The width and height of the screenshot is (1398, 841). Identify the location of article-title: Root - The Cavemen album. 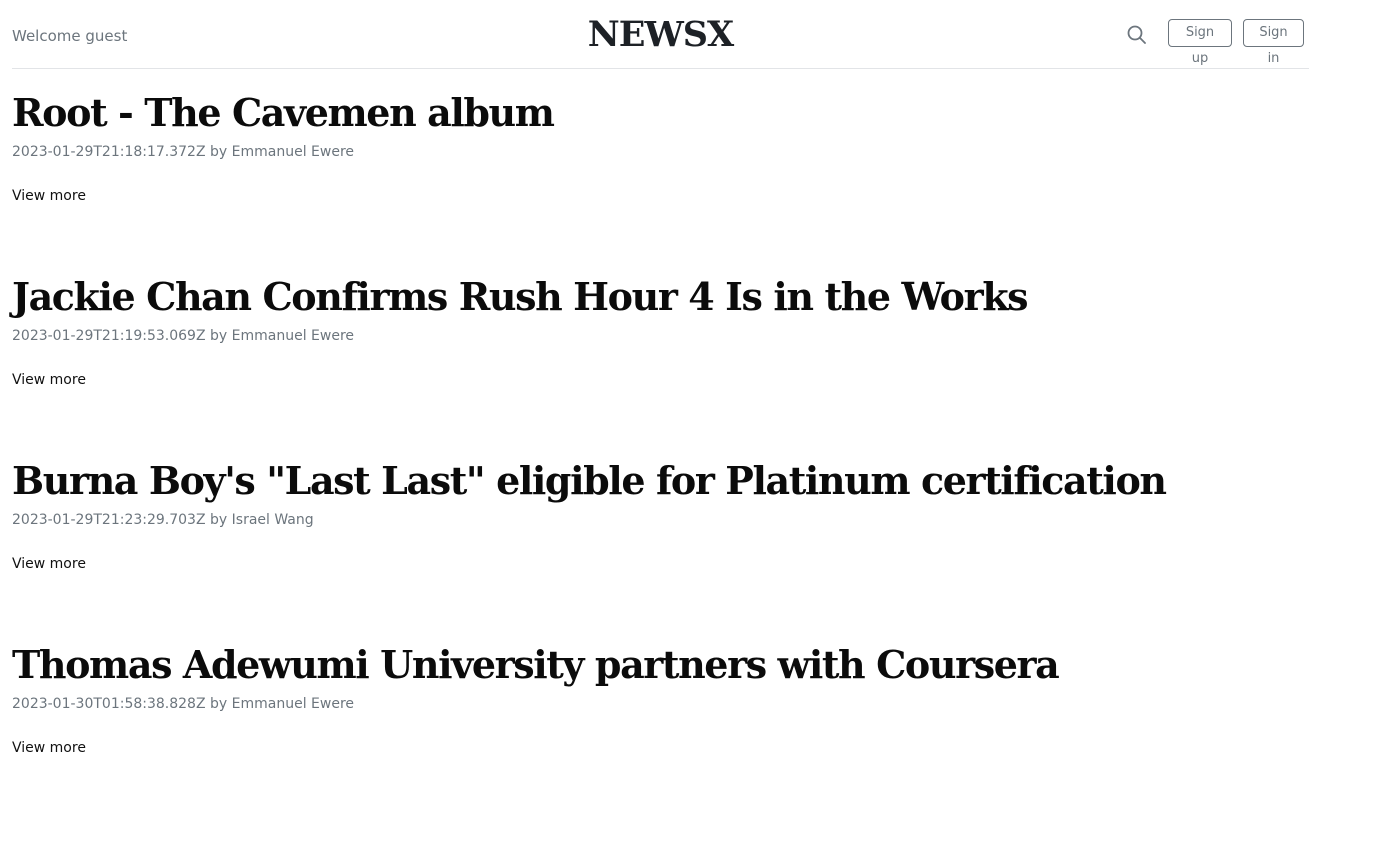
(283, 112).